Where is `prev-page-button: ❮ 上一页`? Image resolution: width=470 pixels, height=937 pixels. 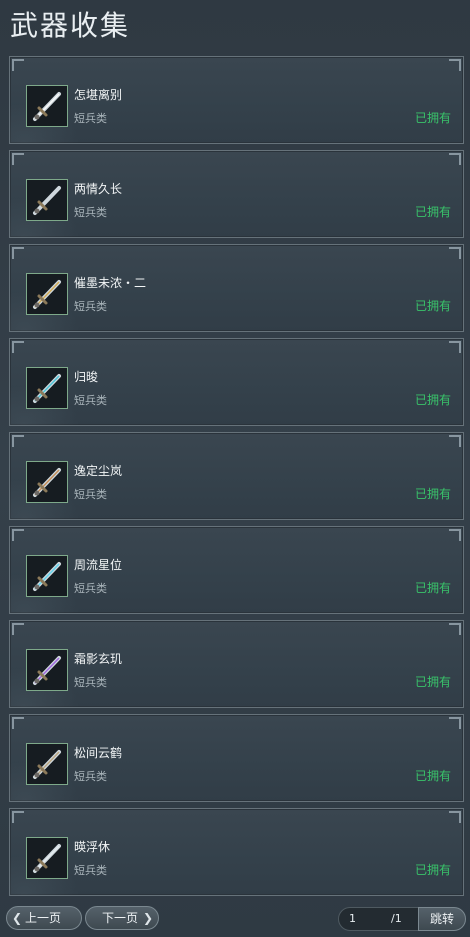 prev-page-button: ❮ 上一页 is located at coordinates (44, 918).